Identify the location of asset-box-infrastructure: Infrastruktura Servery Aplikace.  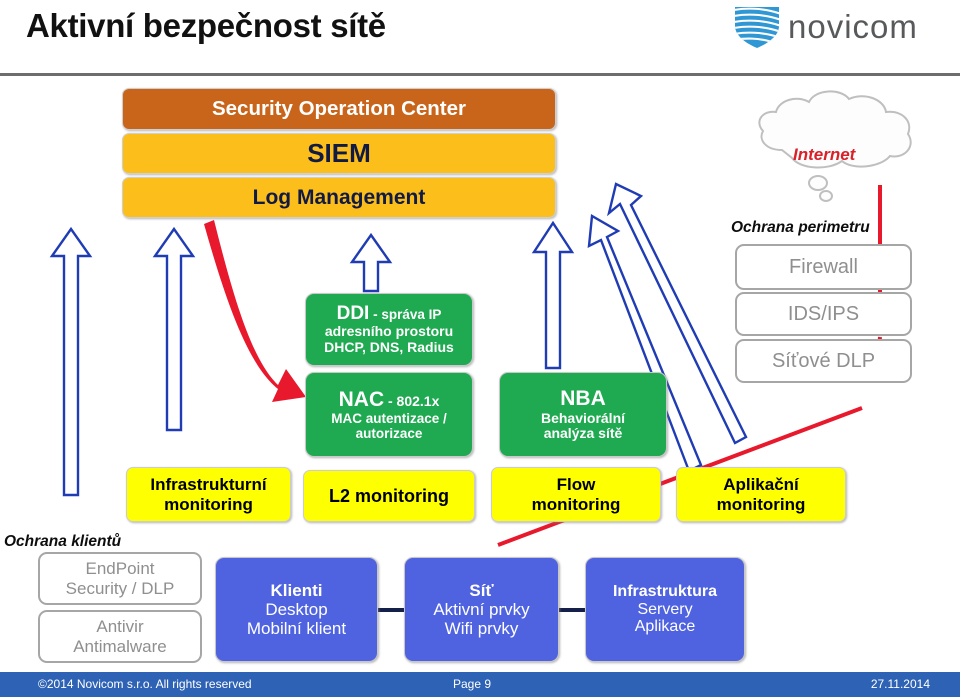
(665, 609).